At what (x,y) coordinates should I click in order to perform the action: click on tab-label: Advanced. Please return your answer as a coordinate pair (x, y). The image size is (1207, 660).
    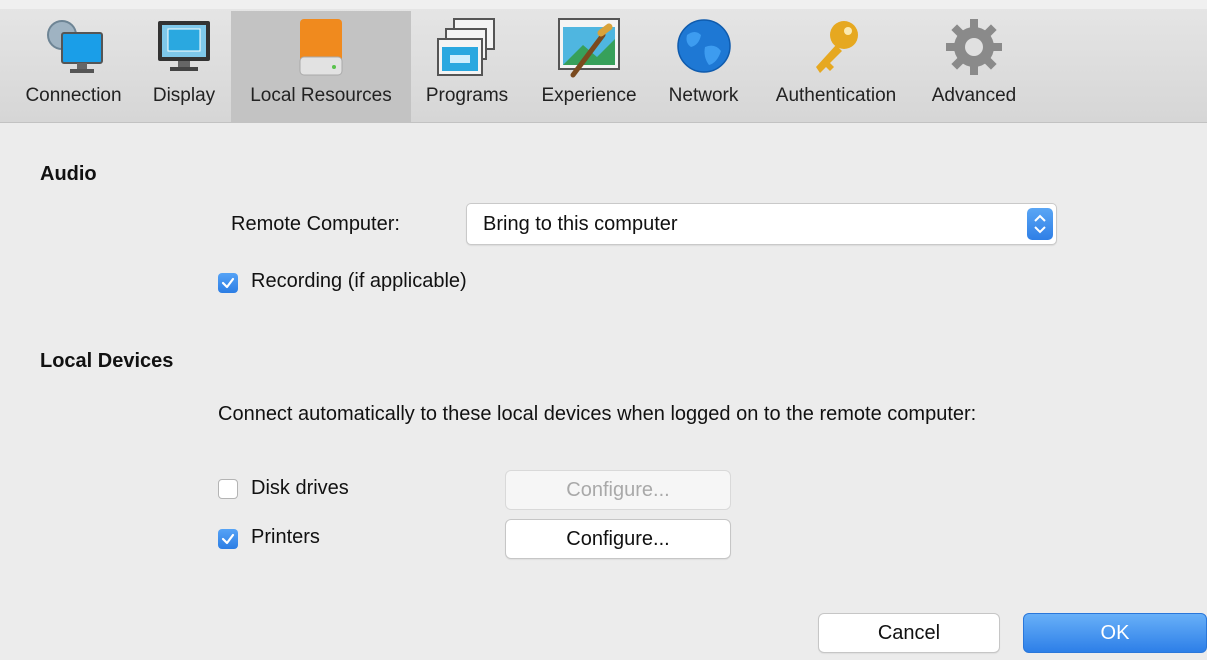
    Looking at the image, I should click on (974, 95).